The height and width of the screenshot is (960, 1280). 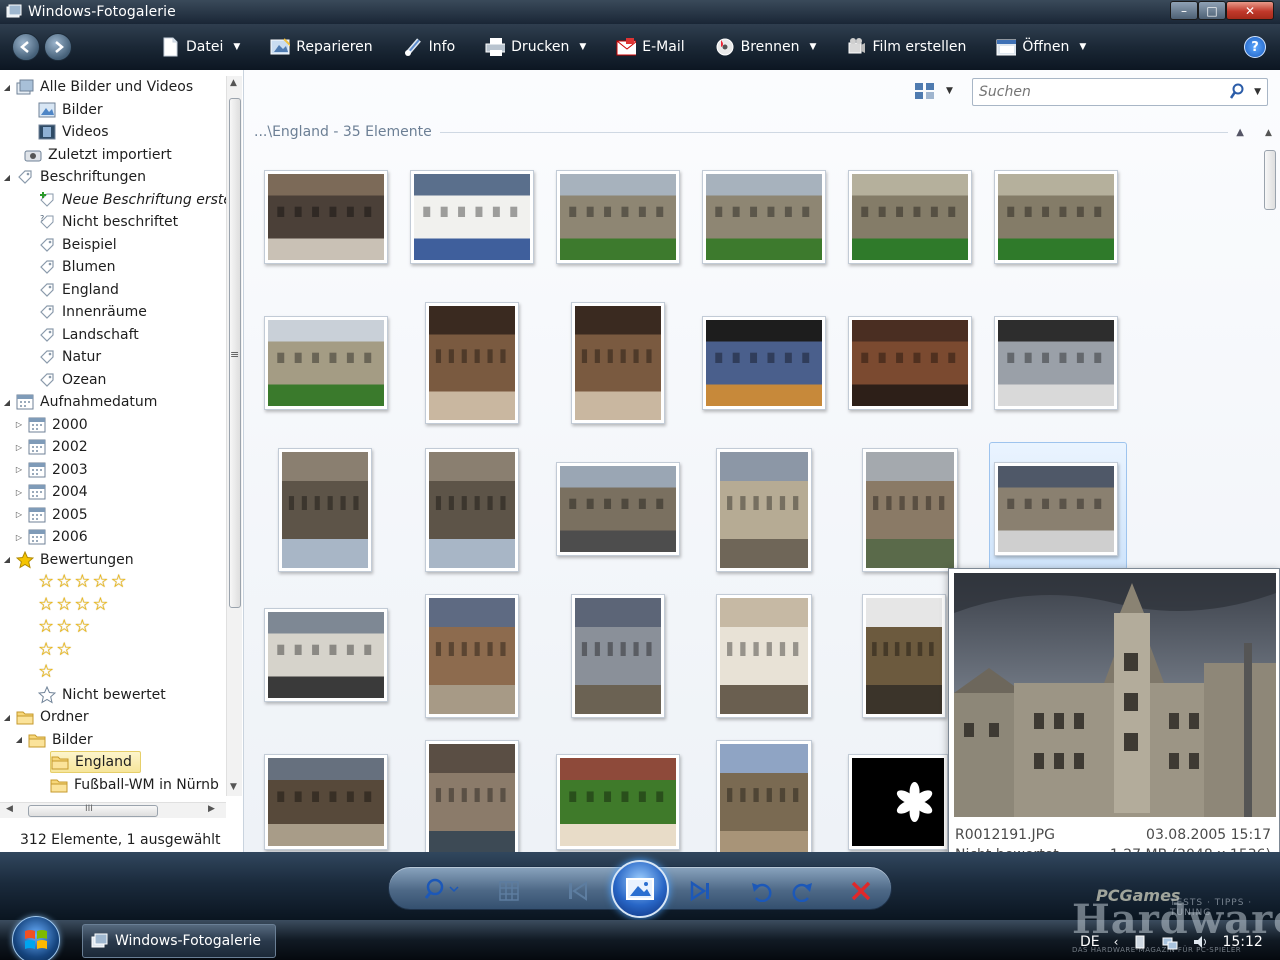 What do you see at coordinates (1200, 942) in the screenshot?
I see `volume-icon` at bounding box center [1200, 942].